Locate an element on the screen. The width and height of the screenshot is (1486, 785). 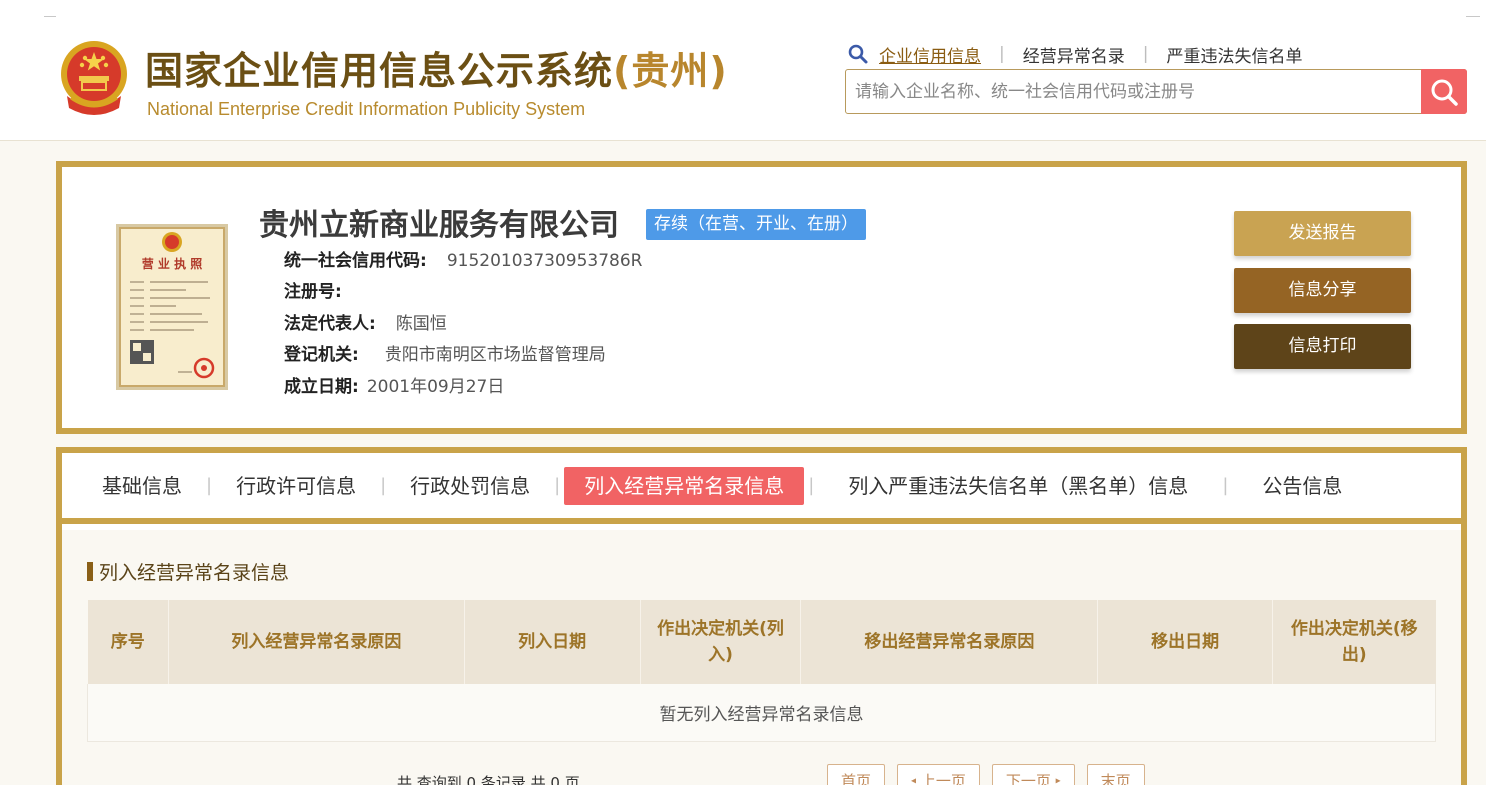
tab-basic-info: 基础信息 is located at coordinates (142, 486).